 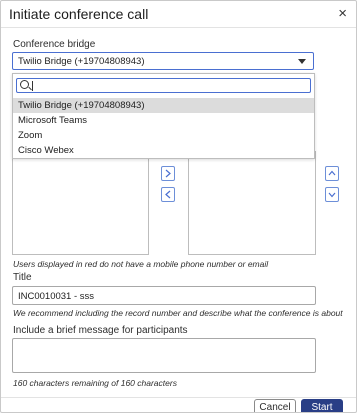 What do you see at coordinates (32, 86) in the screenshot?
I see `text-cursor` at bounding box center [32, 86].